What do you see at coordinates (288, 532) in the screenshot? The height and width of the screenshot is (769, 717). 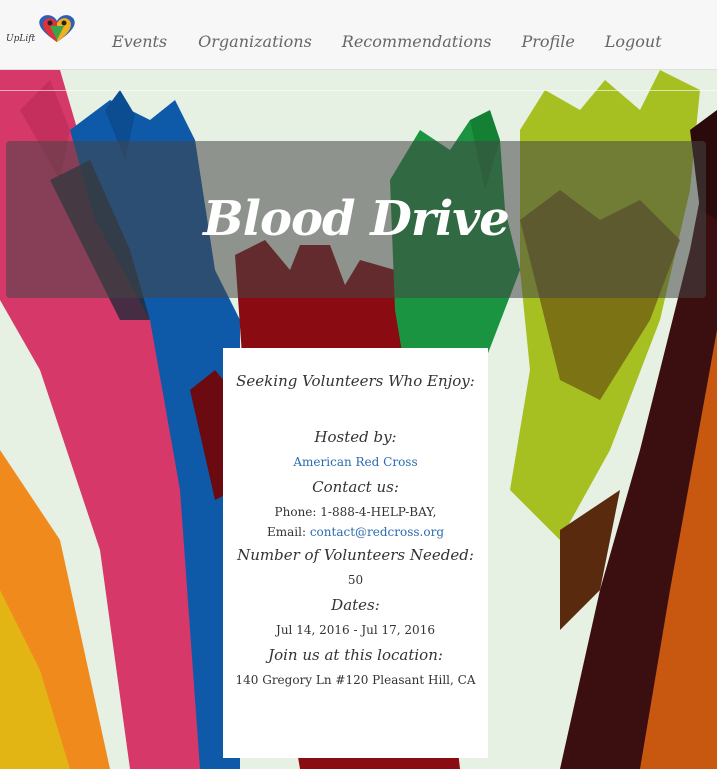 I see `email-prefix: Email:` at bounding box center [288, 532].